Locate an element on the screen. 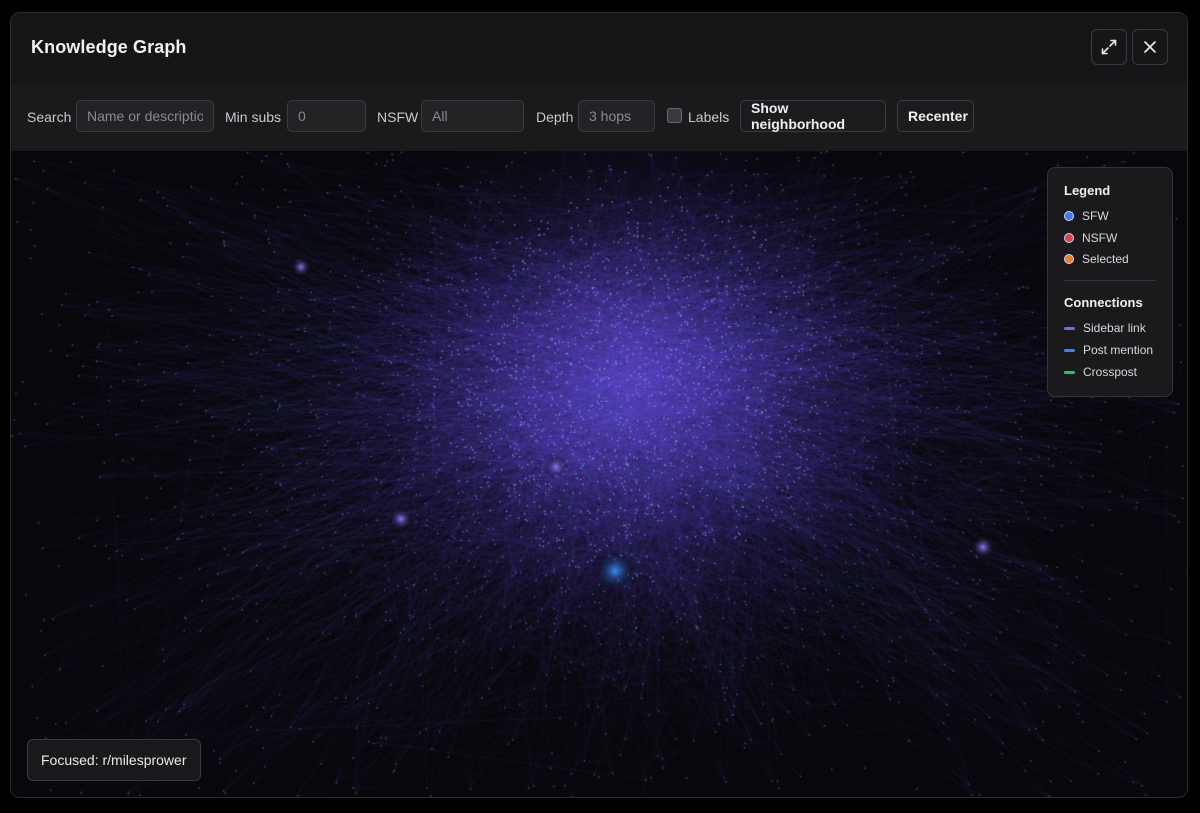 The height and width of the screenshot is (813, 1200). min-subs-label: Min subs is located at coordinates (253, 117).